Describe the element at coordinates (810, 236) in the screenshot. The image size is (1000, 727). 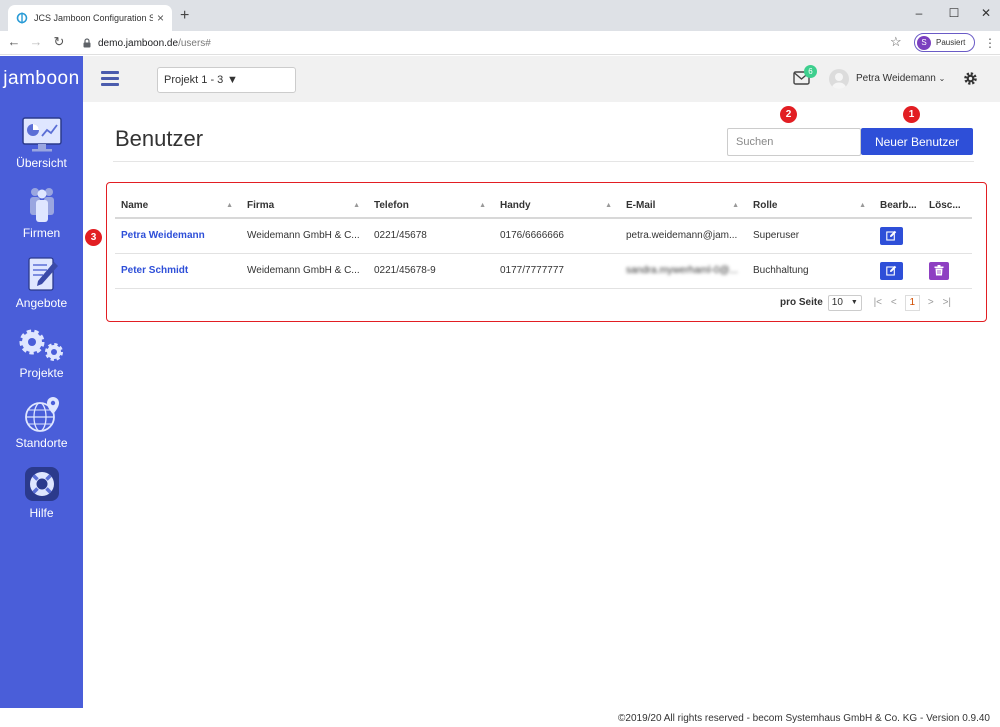
I see `cell-rolle: Superuser` at that location.